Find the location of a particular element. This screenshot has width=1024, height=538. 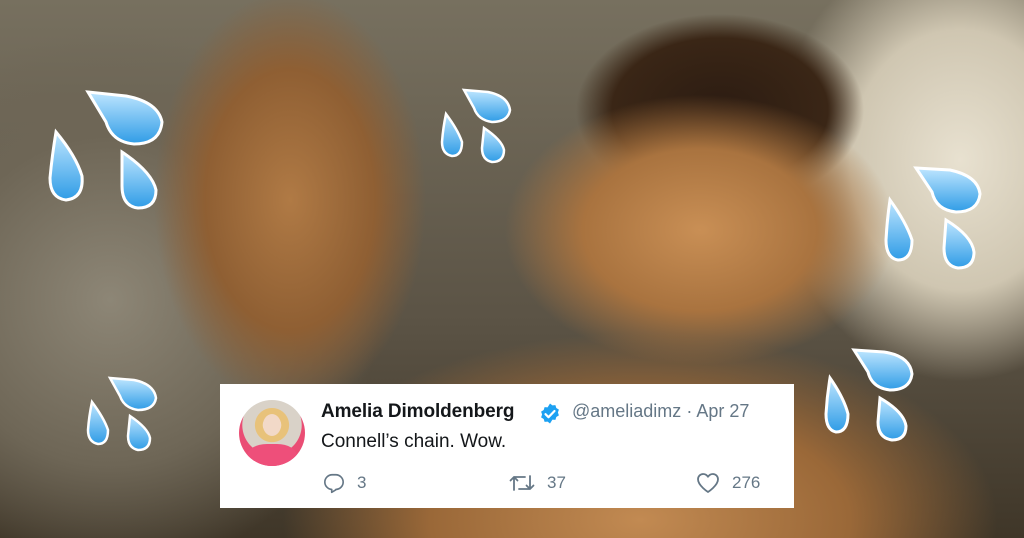

retweet-button: 37 is located at coordinates (537, 483).